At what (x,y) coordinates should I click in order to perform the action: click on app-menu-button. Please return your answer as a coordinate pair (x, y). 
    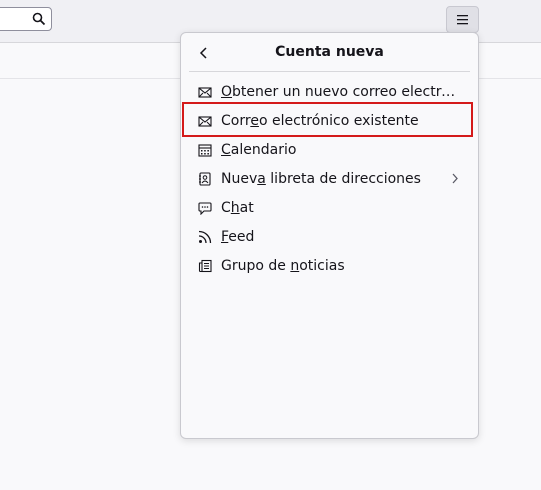
    Looking at the image, I should click on (462, 19).